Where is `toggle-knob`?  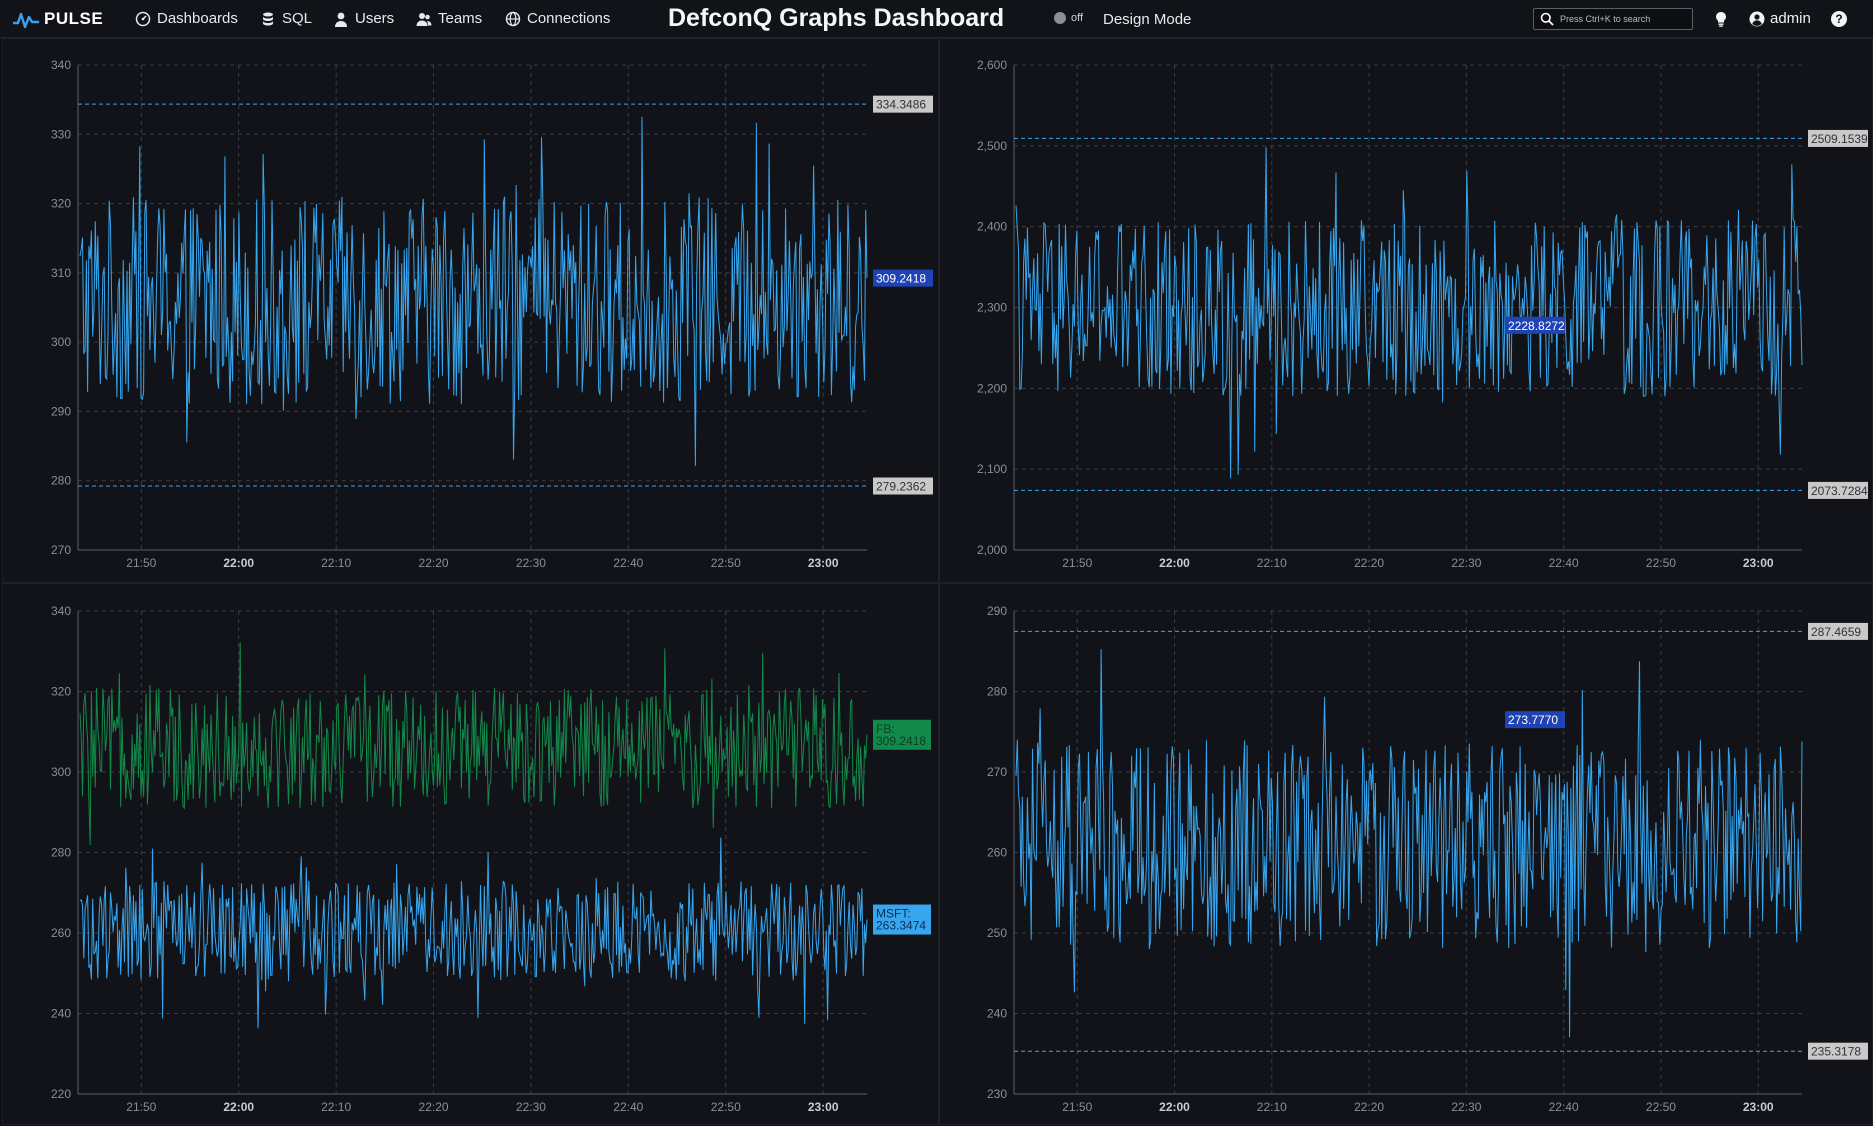
toggle-knob is located at coordinates (1060, 18).